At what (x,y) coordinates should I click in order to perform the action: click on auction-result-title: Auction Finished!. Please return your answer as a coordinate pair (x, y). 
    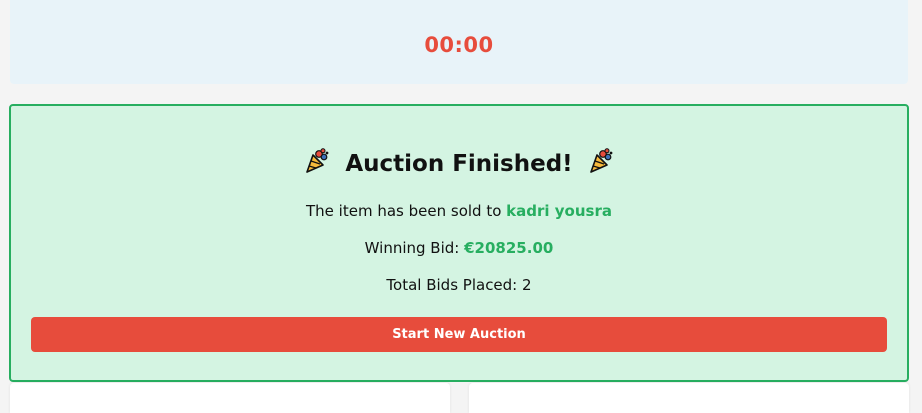
    Looking at the image, I should click on (459, 164).